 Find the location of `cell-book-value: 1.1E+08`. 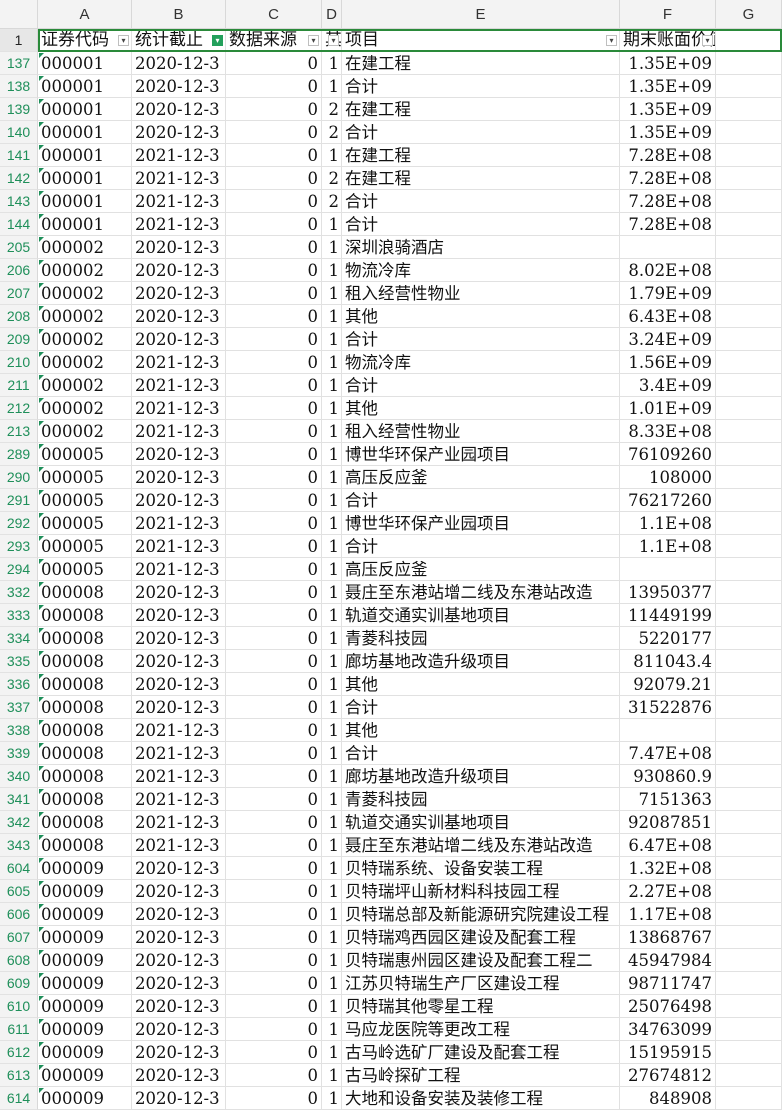

cell-book-value: 1.1E+08 is located at coordinates (668, 546).